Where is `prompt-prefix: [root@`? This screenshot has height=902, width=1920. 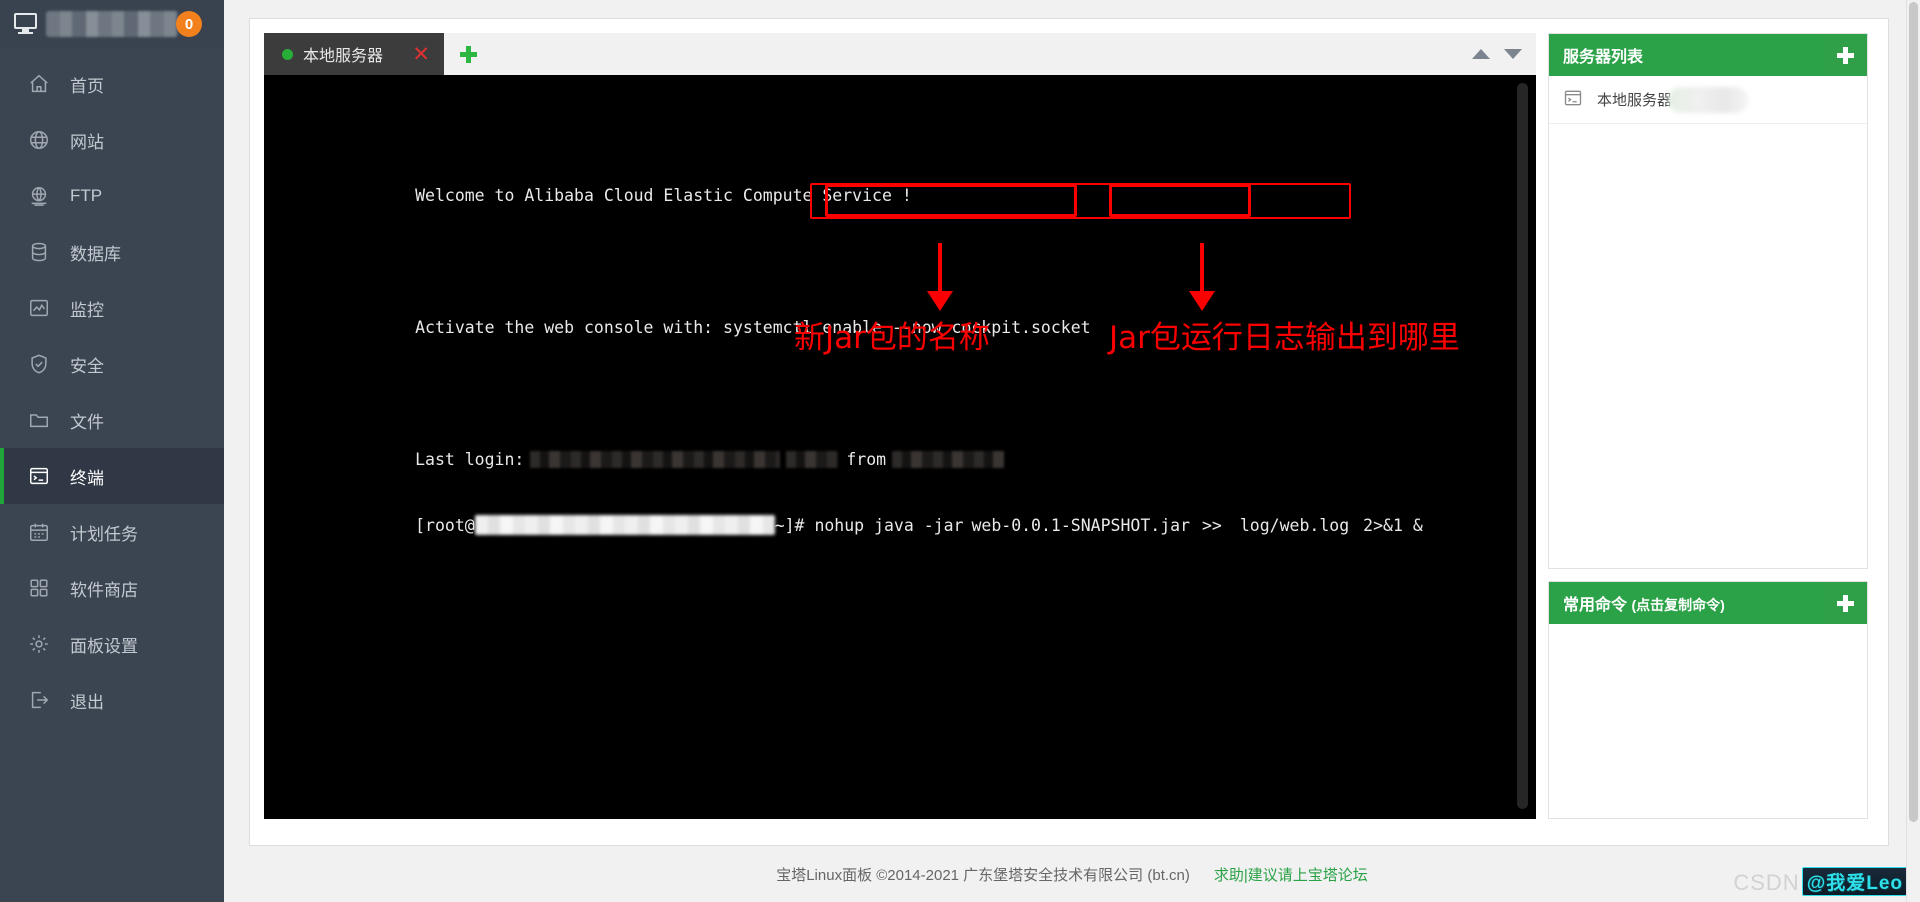 prompt-prefix: [root@ is located at coordinates (445, 525).